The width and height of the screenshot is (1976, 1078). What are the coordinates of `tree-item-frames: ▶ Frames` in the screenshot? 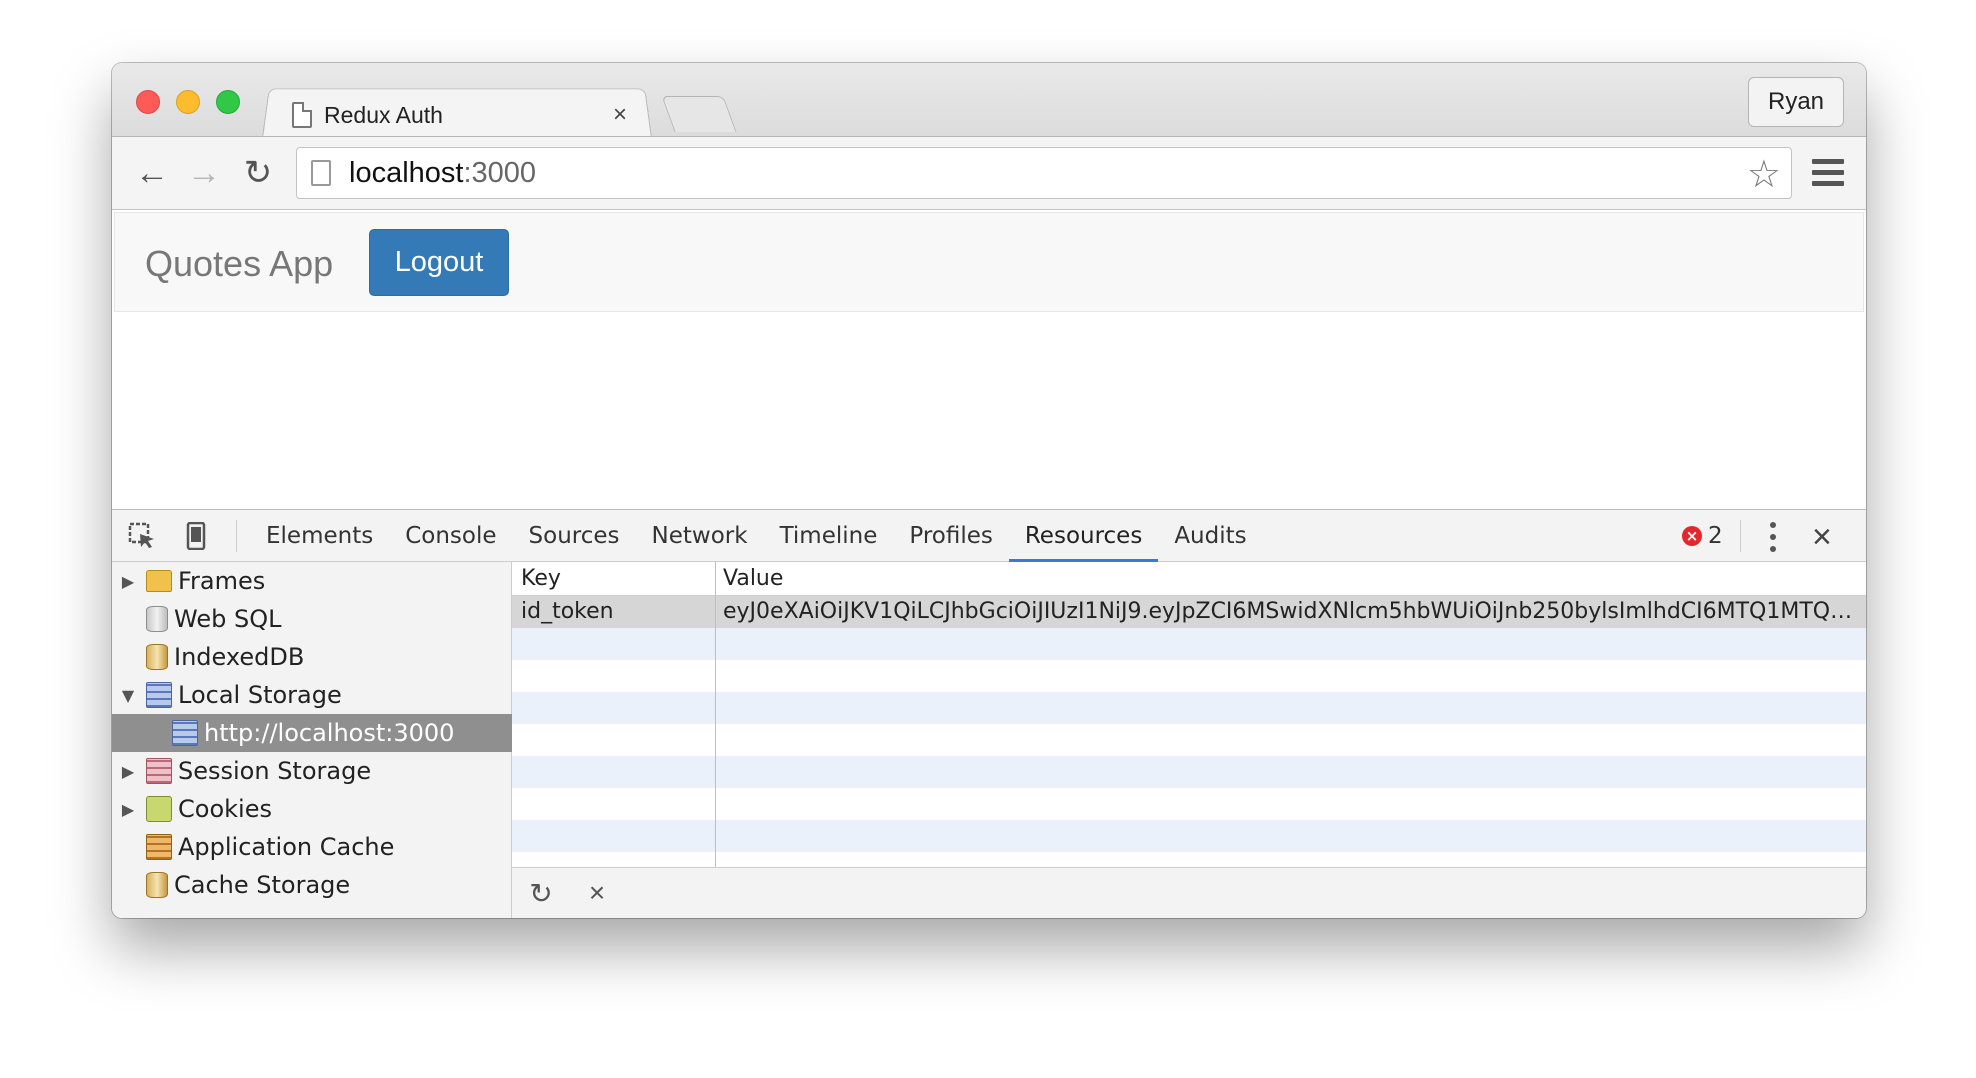 It's located at (312, 581).